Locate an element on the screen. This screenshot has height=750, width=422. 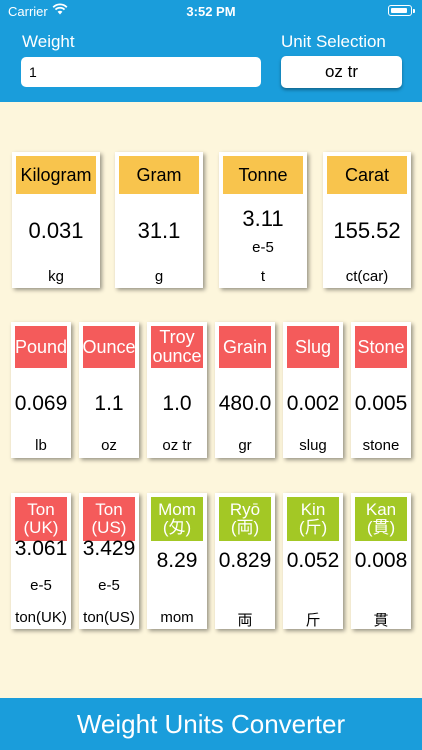
unit-card-ton-uk: Ton (UK) 3.061 e-5 ton(UK) is located at coordinates (41, 561).